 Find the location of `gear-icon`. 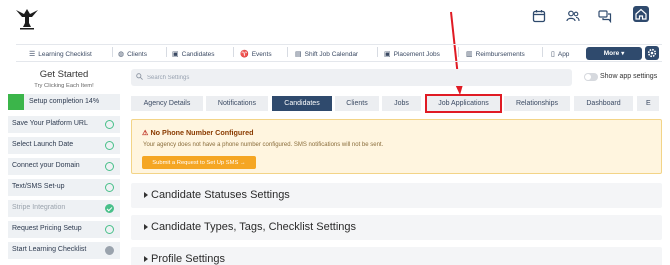

gear-icon is located at coordinates (652, 53).